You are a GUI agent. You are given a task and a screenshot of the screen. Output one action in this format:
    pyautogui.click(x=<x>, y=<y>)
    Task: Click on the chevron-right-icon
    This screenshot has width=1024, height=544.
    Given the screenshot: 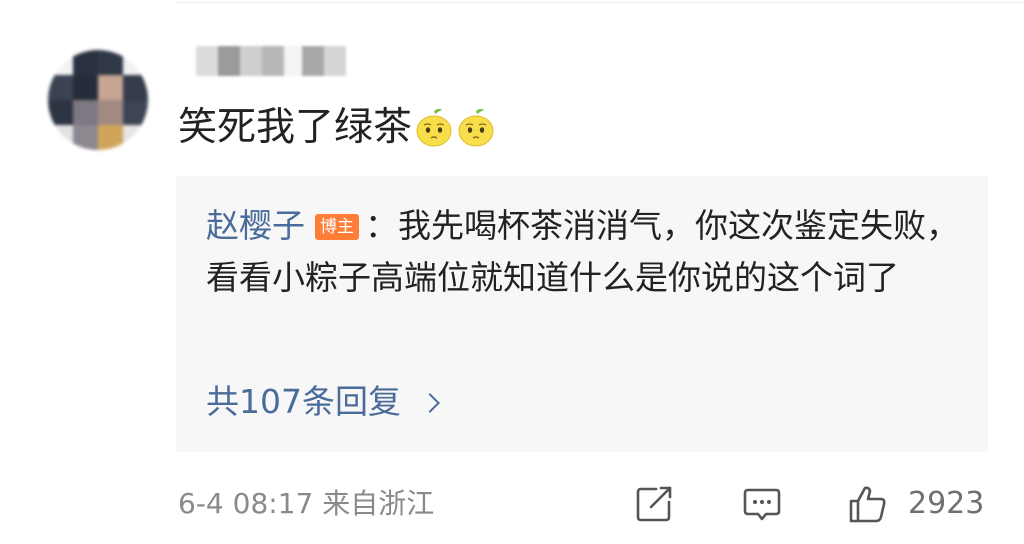 What is the action you would take?
    pyautogui.click(x=430, y=403)
    